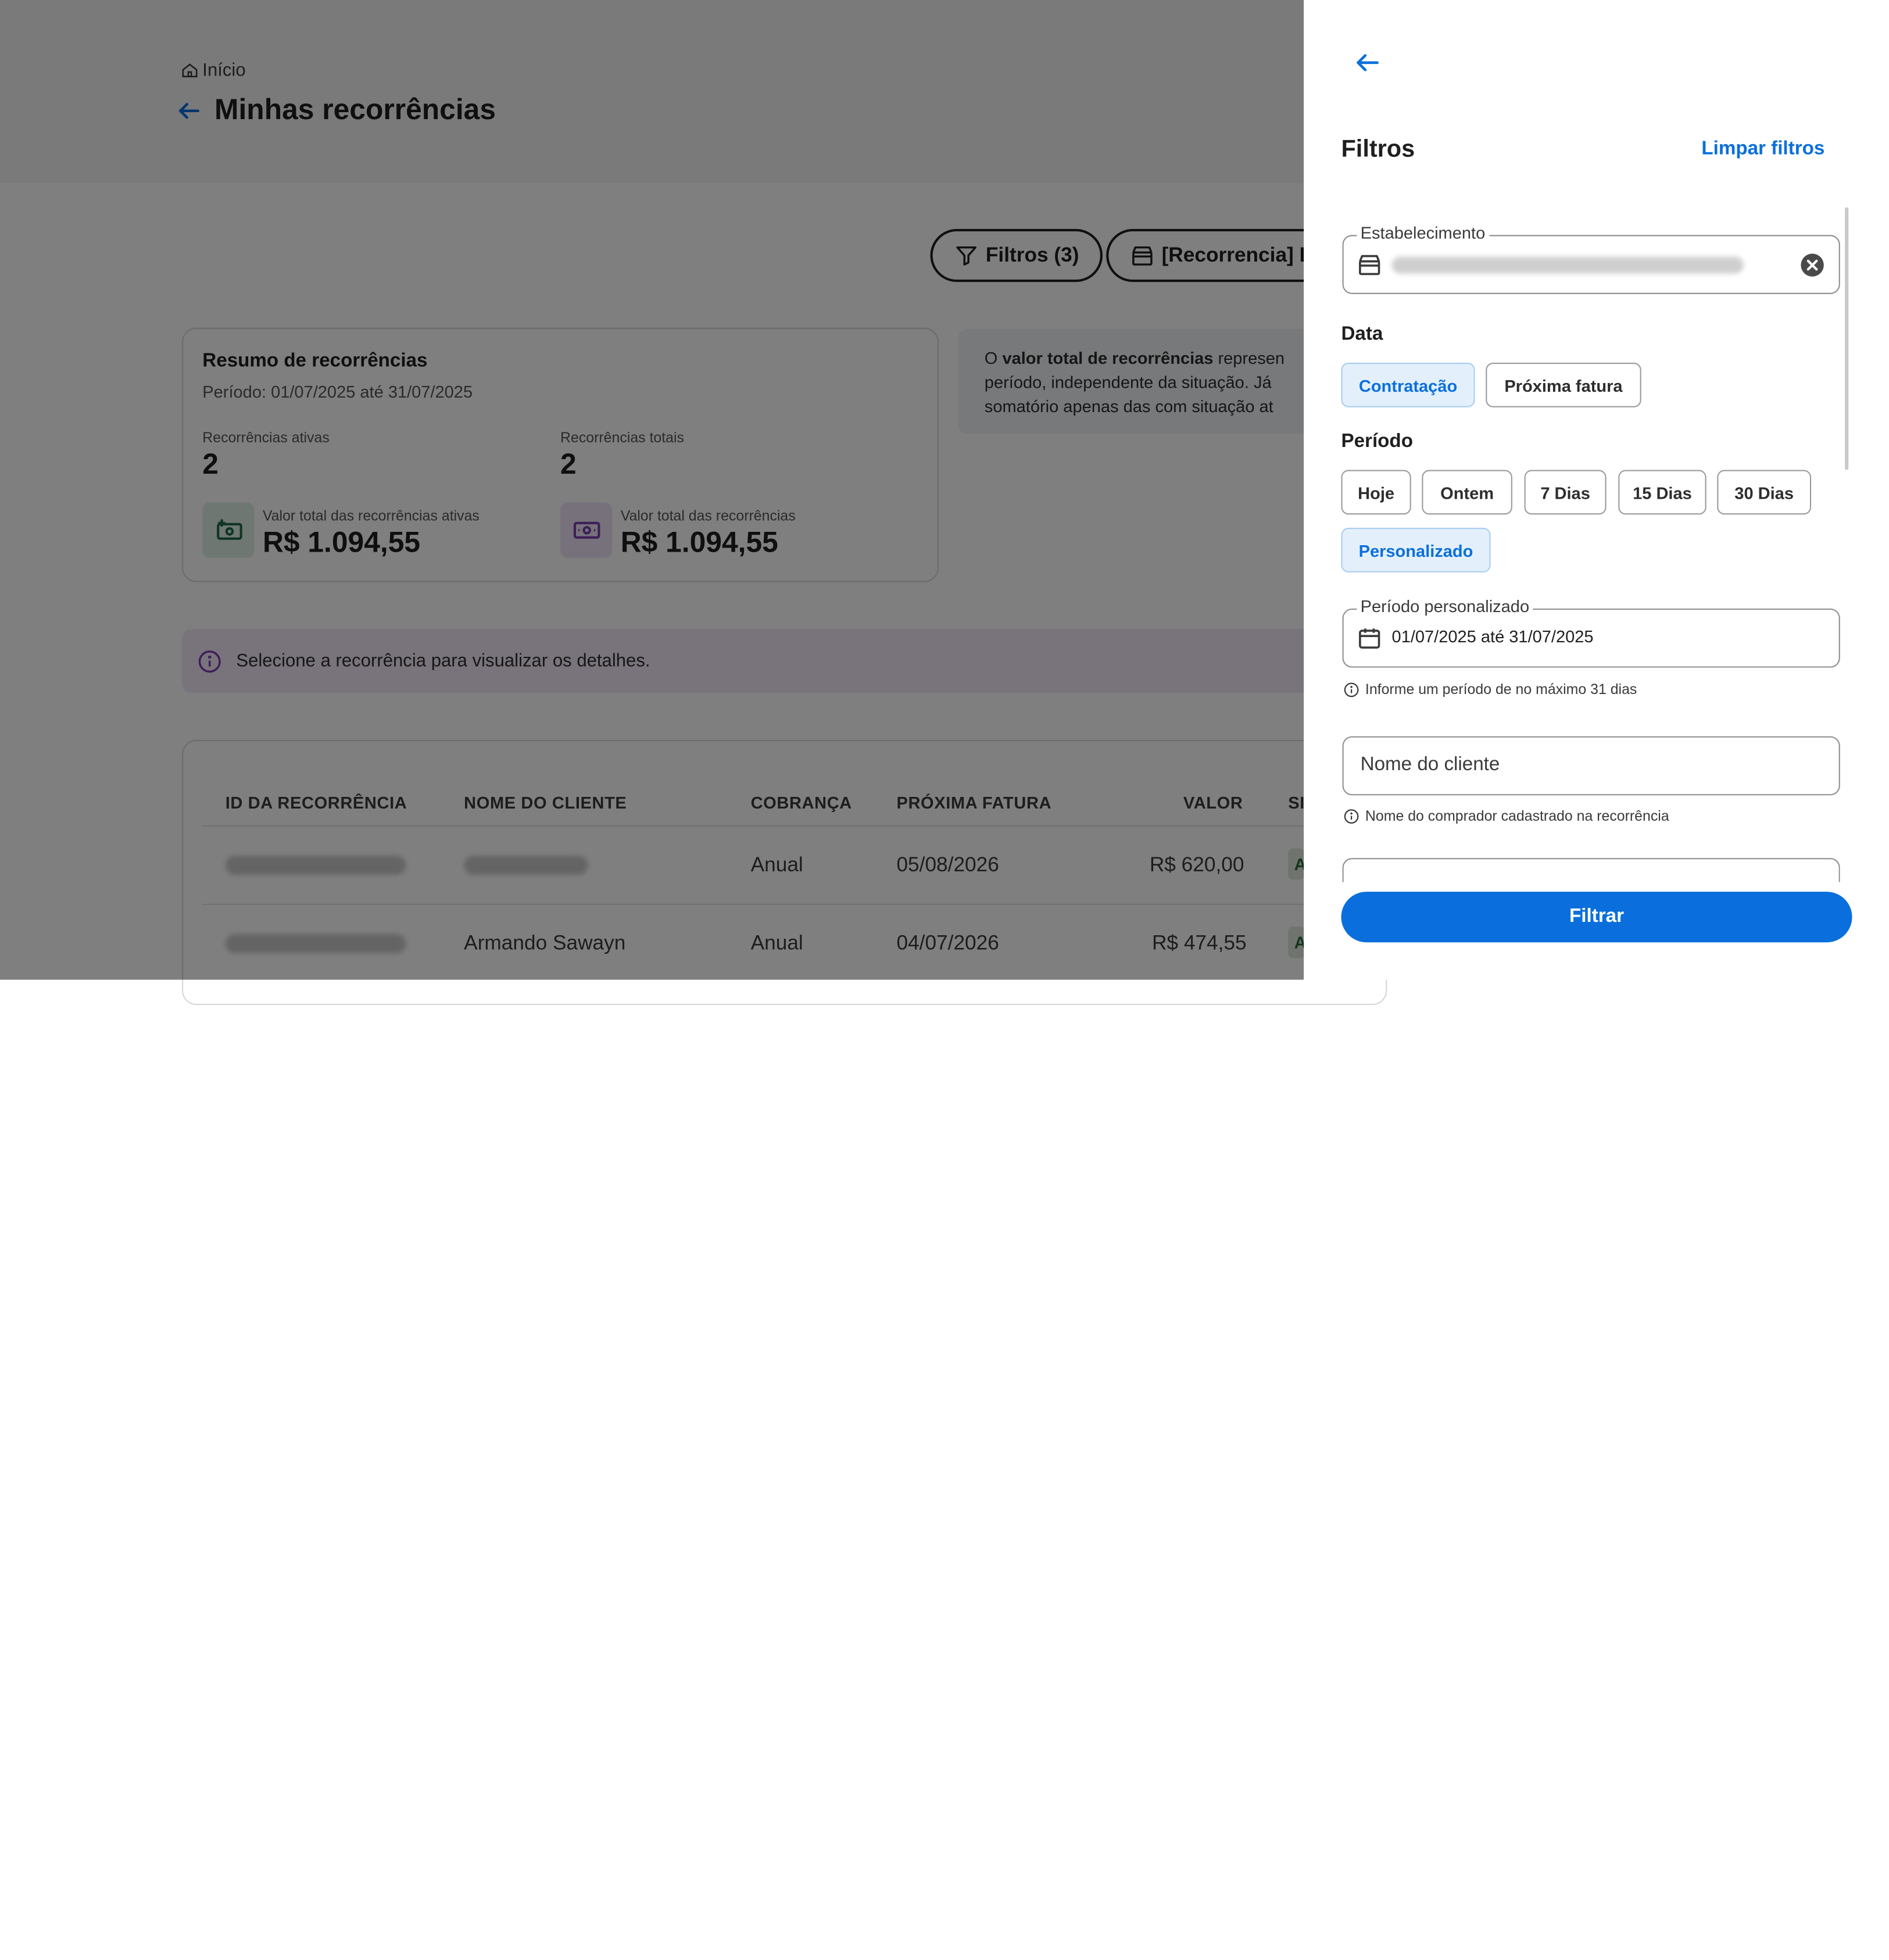 This screenshot has width=1889, height=1960. Describe the element at coordinates (1591, 766) in the screenshot. I see `client-name-input: Nome do cliente` at that location.